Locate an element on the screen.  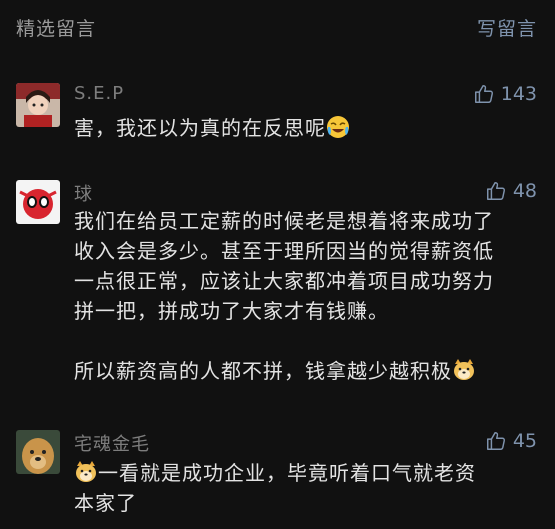
comment-text-line: 所以薪资高的人都不拼，钱拿越少越积极 is located at coordinates (263, 371).